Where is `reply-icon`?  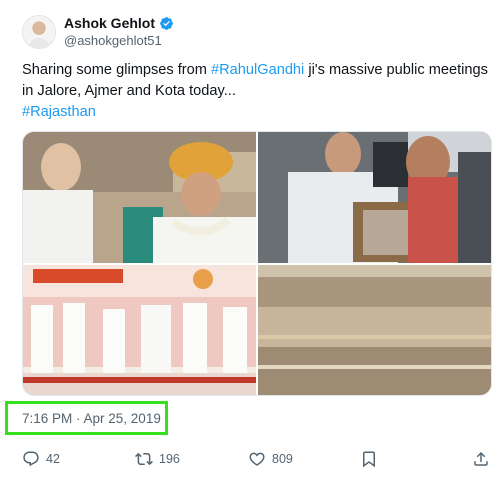 reply-icon is located at coordinates (31, 459).